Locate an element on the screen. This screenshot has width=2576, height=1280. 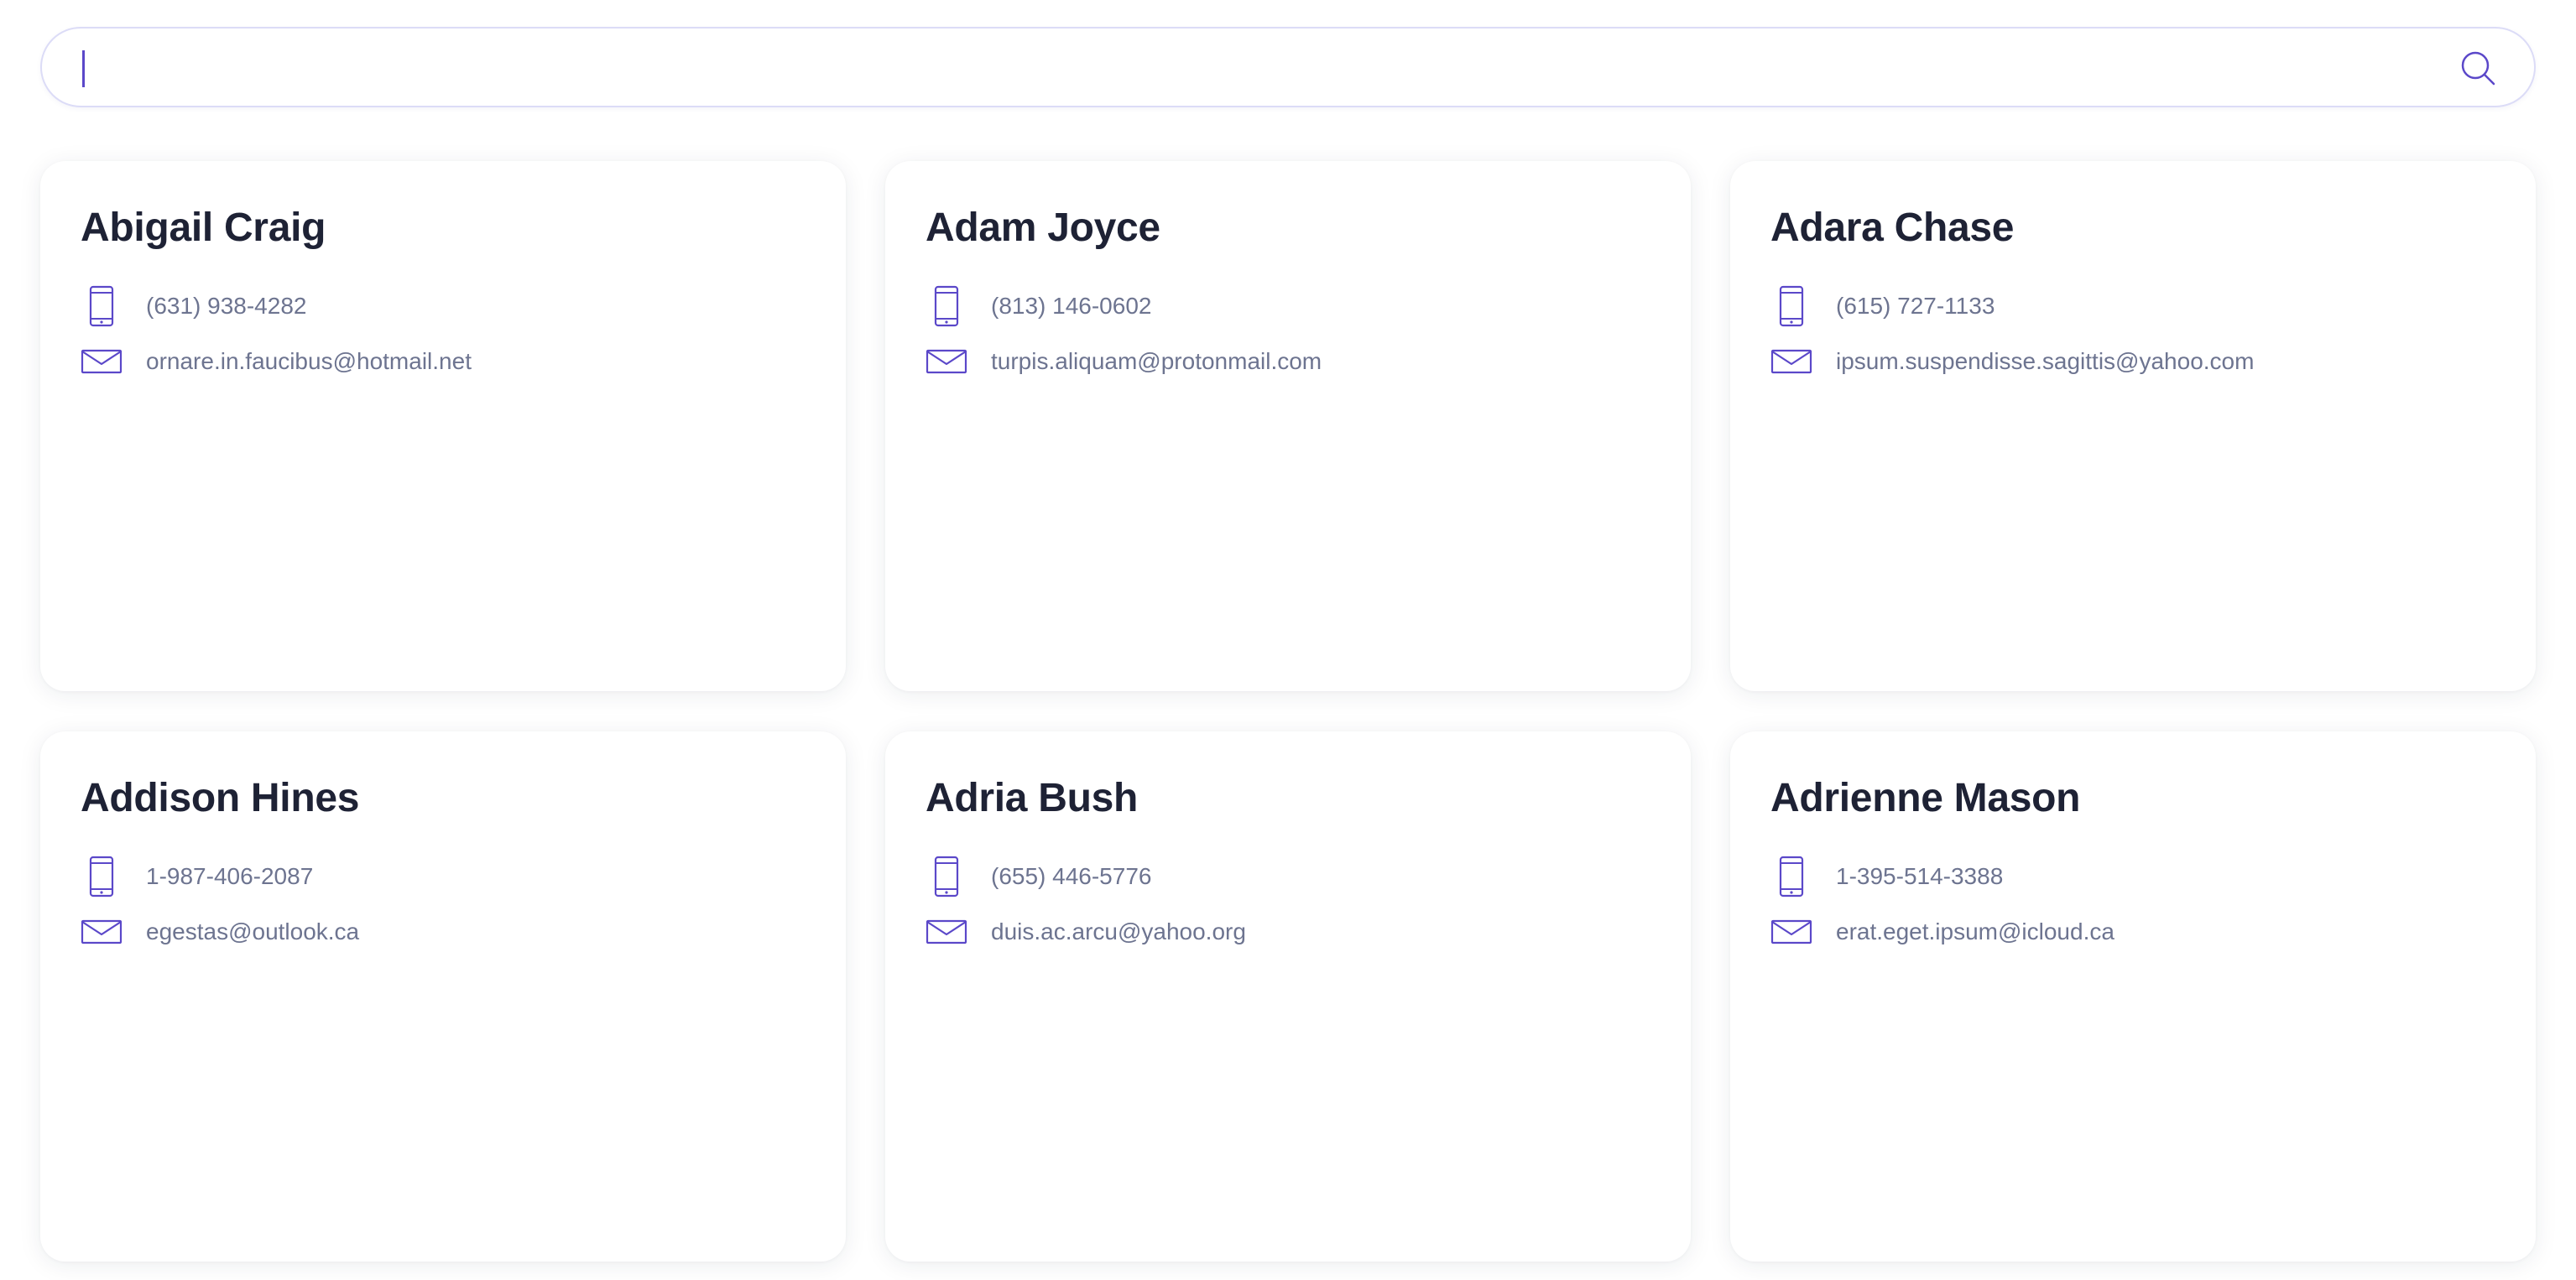
email-row: duis.ac.arcu@yahoo.org is located at coordinates (1288, 932).